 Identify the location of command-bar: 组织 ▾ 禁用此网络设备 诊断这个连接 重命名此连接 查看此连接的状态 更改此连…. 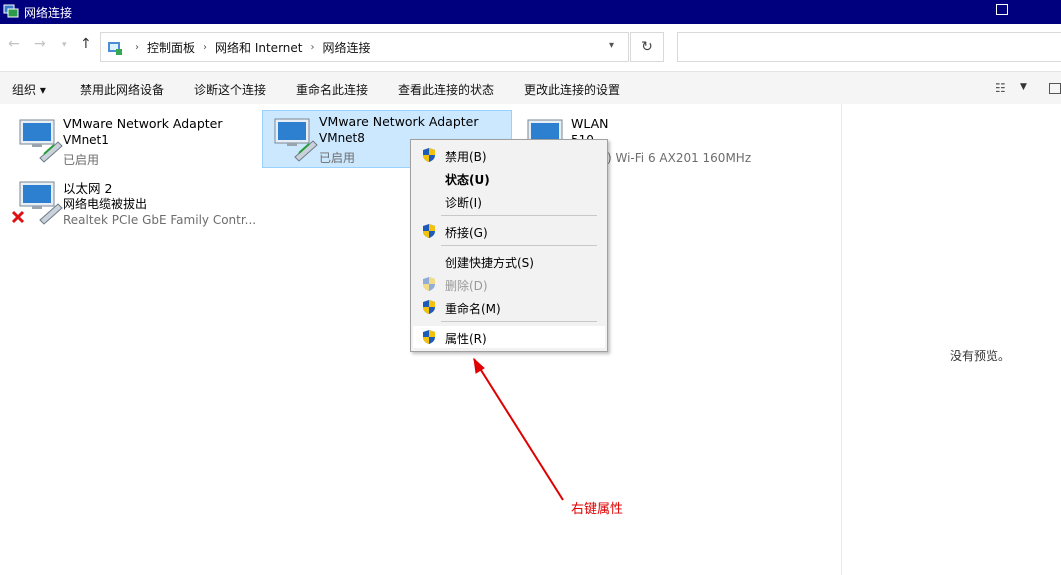
(530, 88).